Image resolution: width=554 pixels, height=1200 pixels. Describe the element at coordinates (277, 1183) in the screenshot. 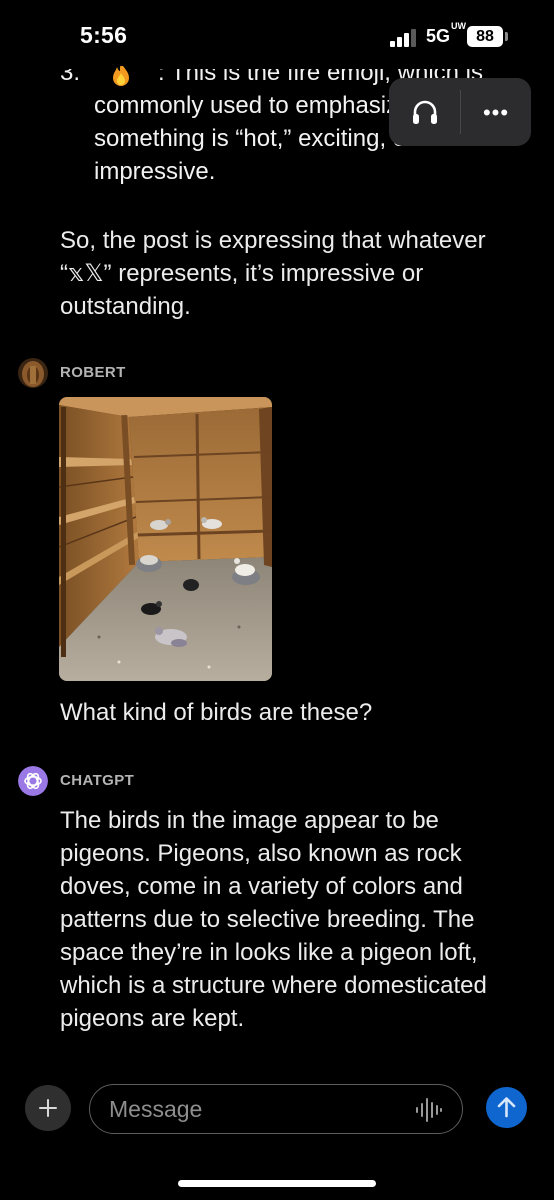

I see `home-indicator` at that location.